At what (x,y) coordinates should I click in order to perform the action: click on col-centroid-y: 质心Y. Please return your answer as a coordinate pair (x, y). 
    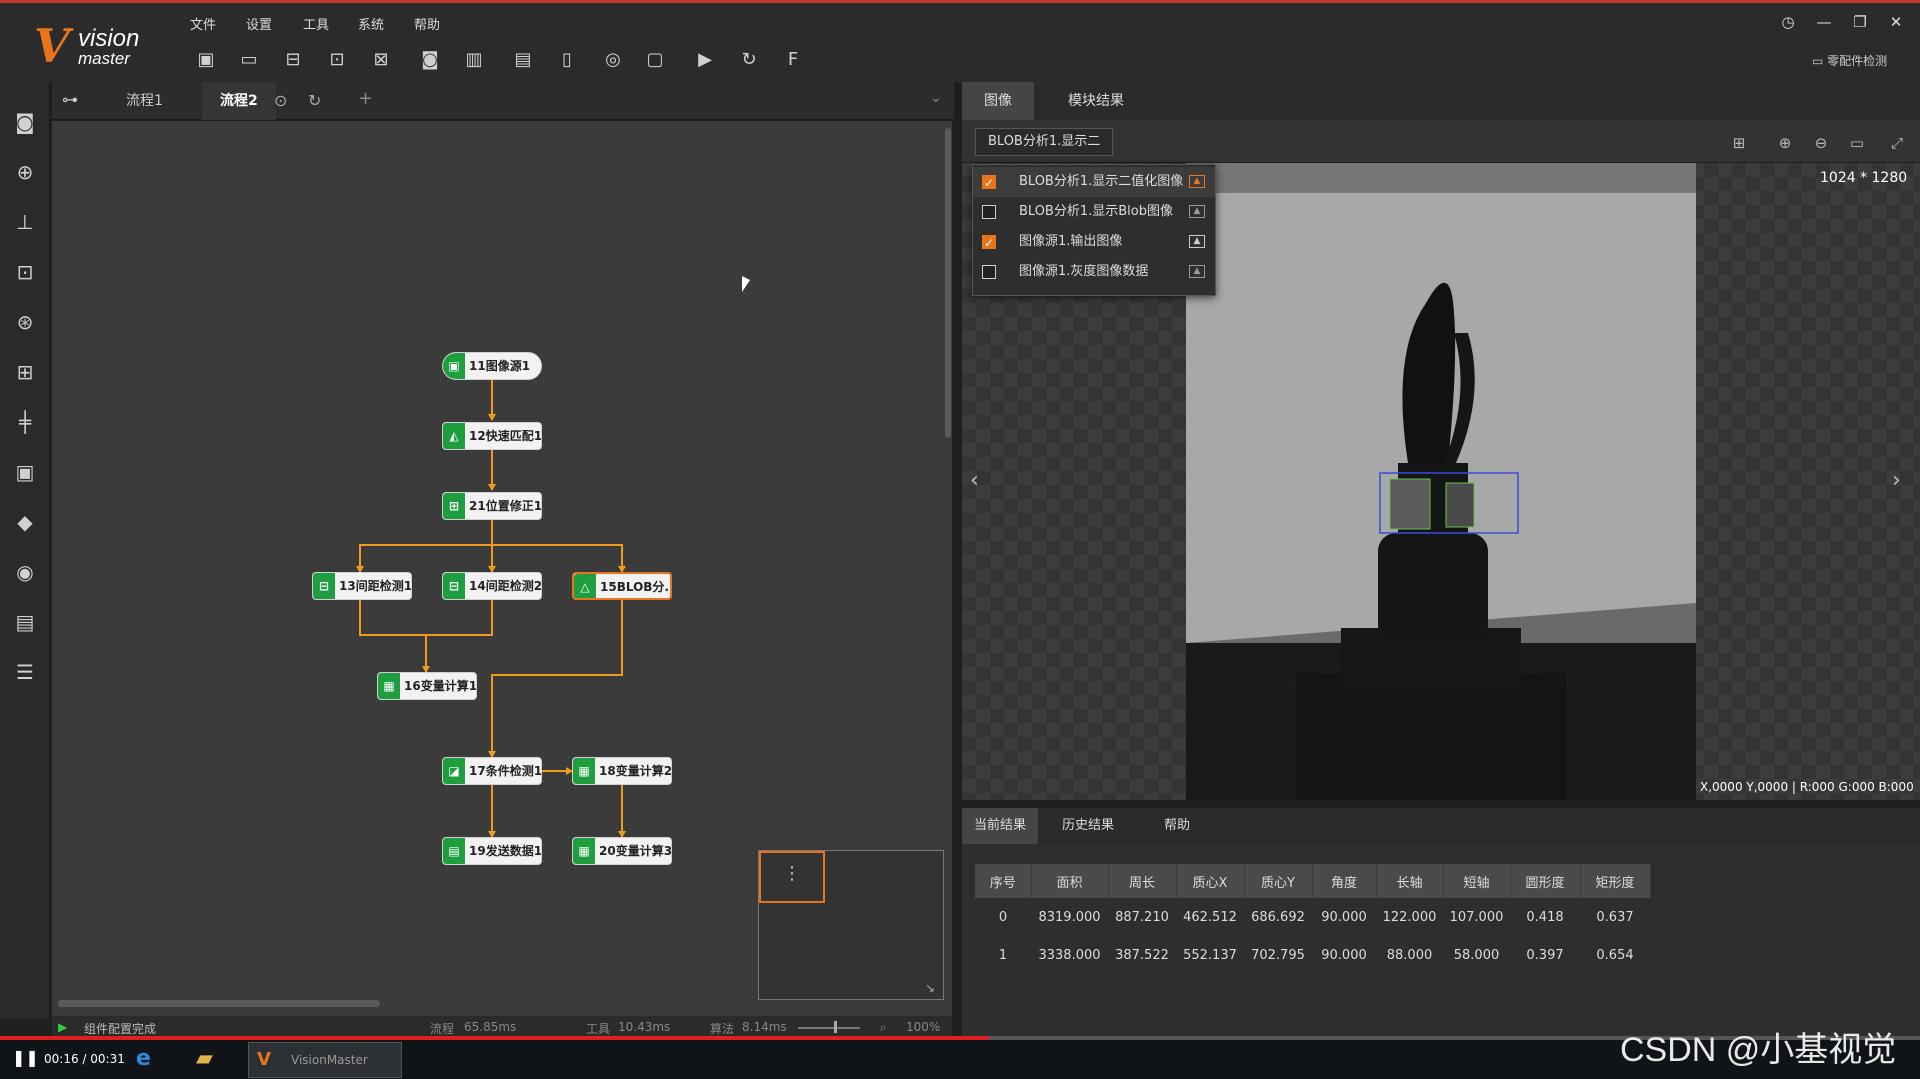
    Looking at the image, I should click on (1278, 881).